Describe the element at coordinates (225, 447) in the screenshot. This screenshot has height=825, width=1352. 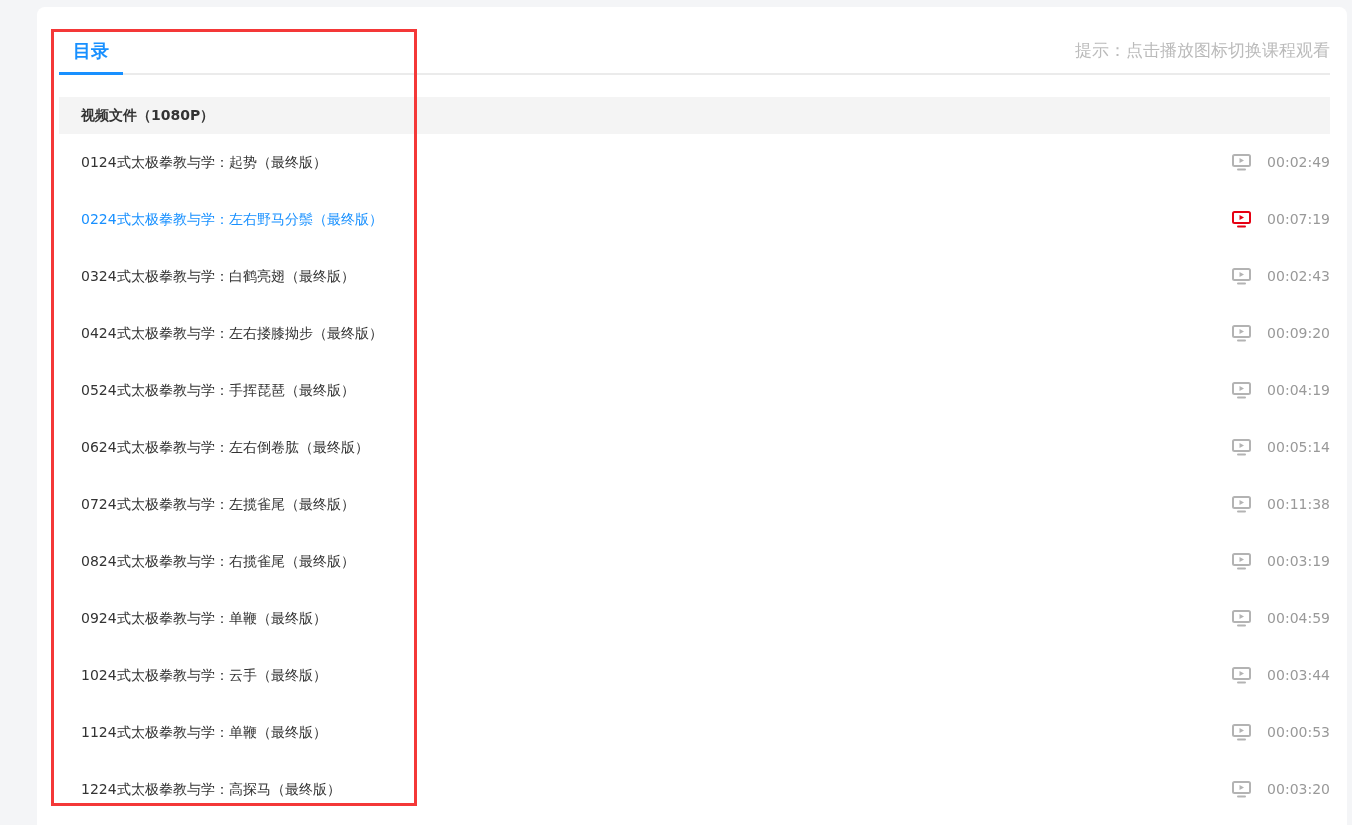
I see `lesson-title: 0624式太极拳教与学：左右倒卷肱（最终版）` at that location.